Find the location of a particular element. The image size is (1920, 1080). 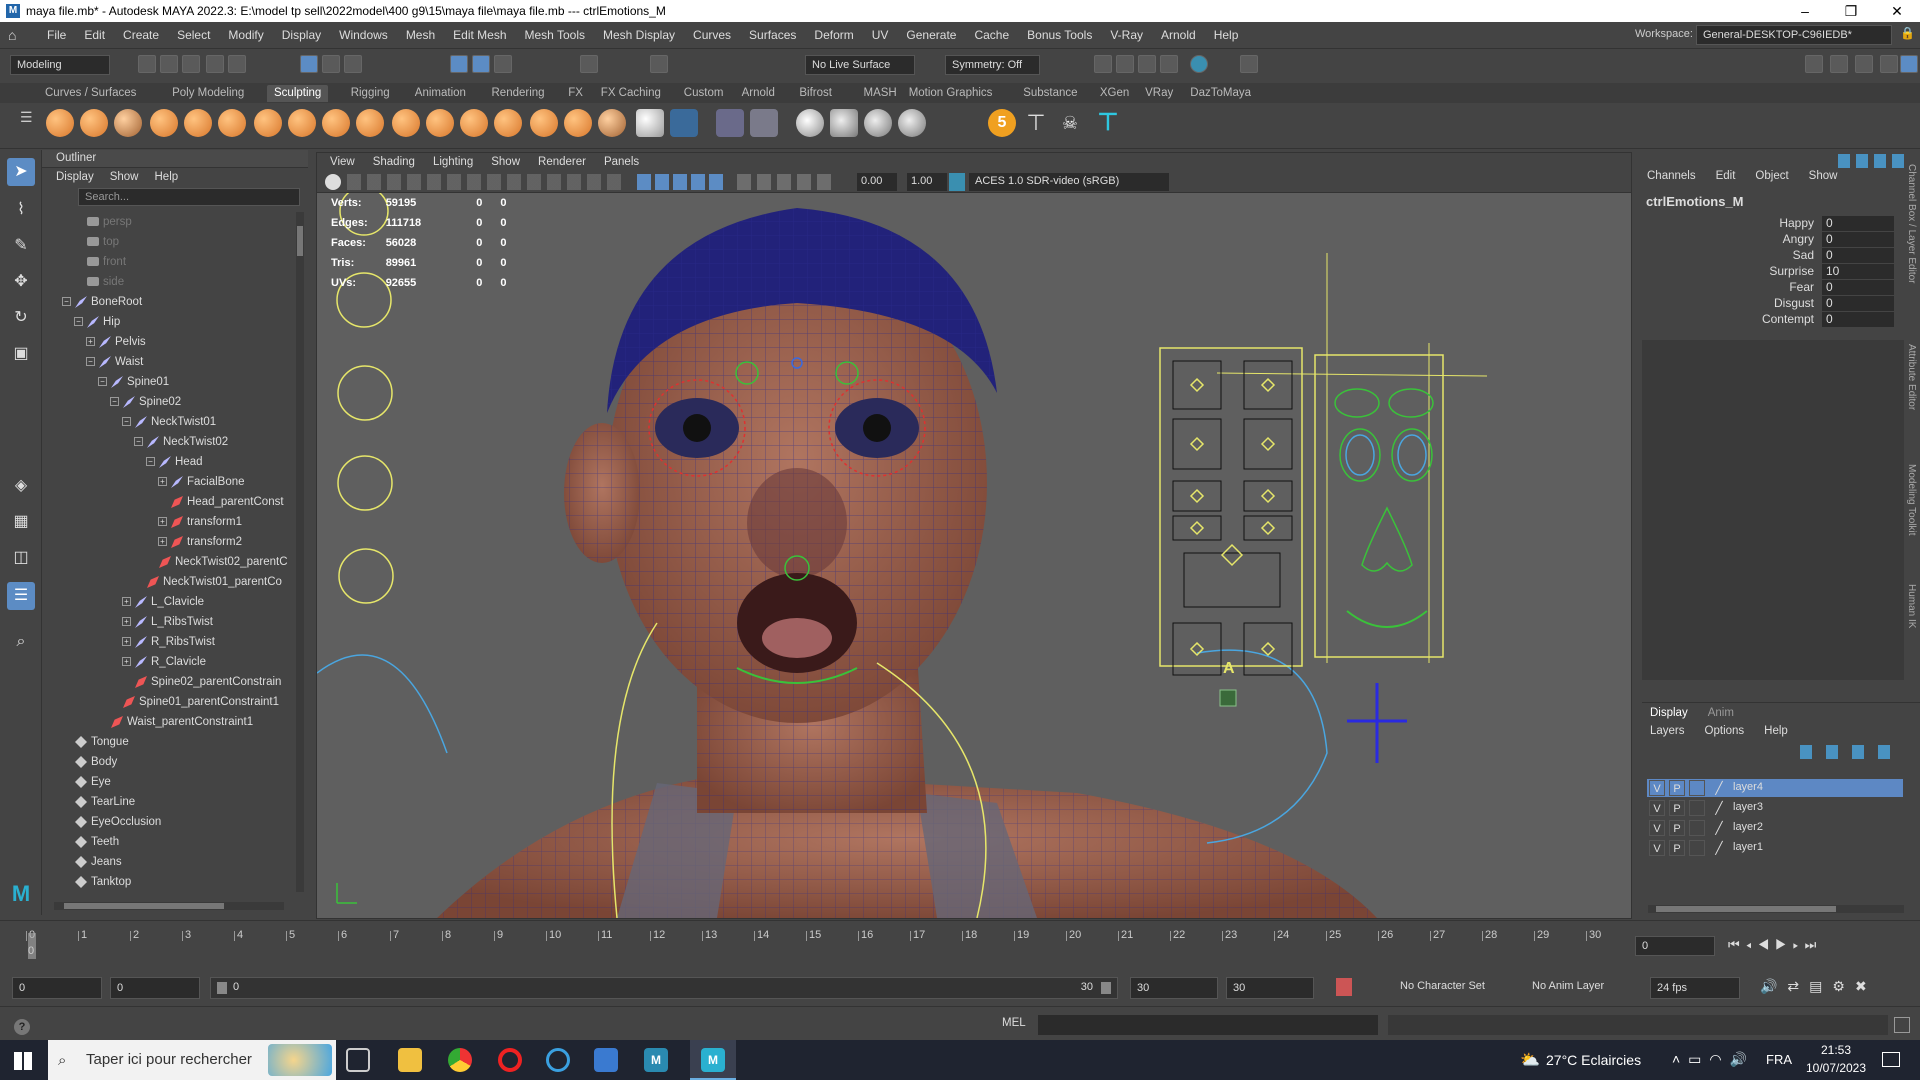

menu-edit-mesh: Edit Mesh is located at coordinates (479, 35).